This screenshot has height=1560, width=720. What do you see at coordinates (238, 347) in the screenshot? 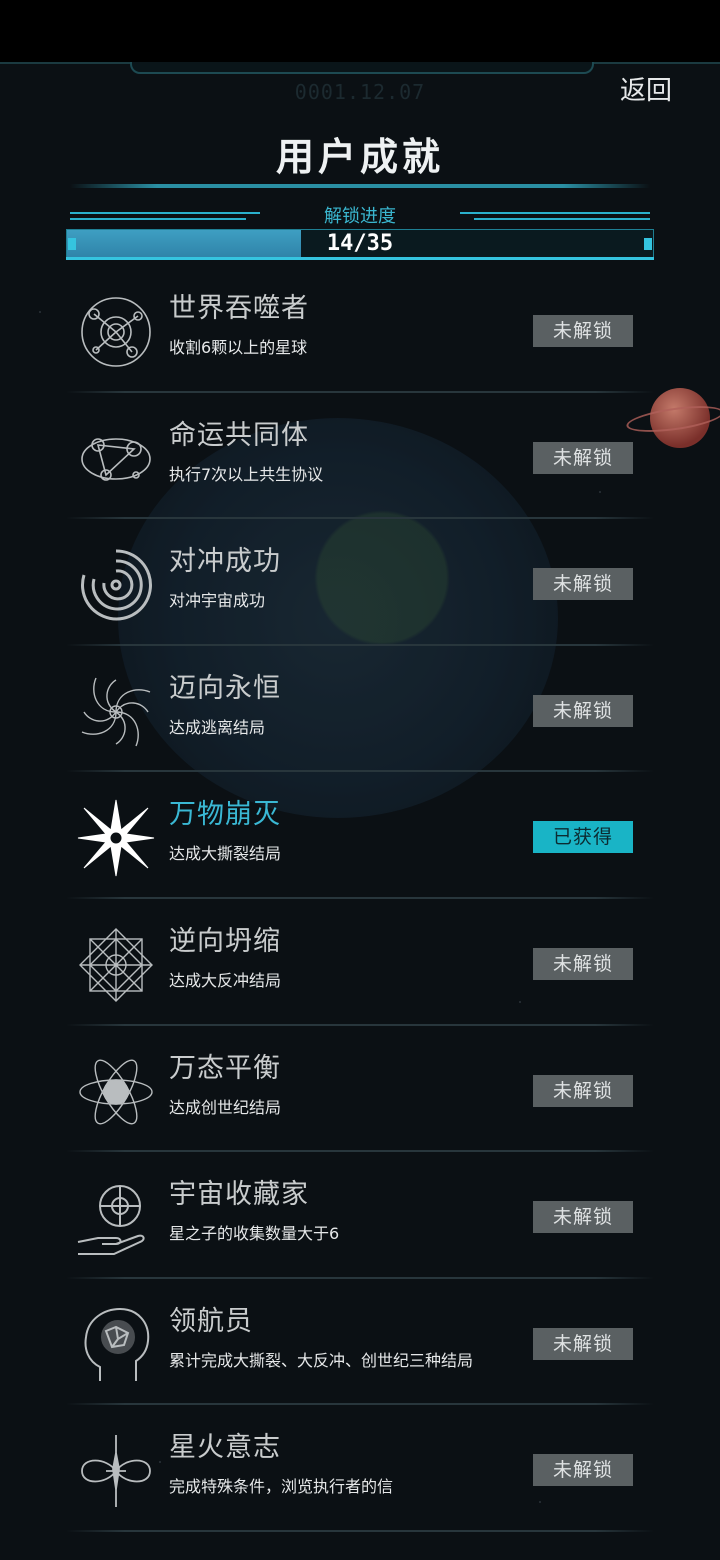
I see `achievement-desc: 收割6颗以上的星球` at bounding box center [238, 347].